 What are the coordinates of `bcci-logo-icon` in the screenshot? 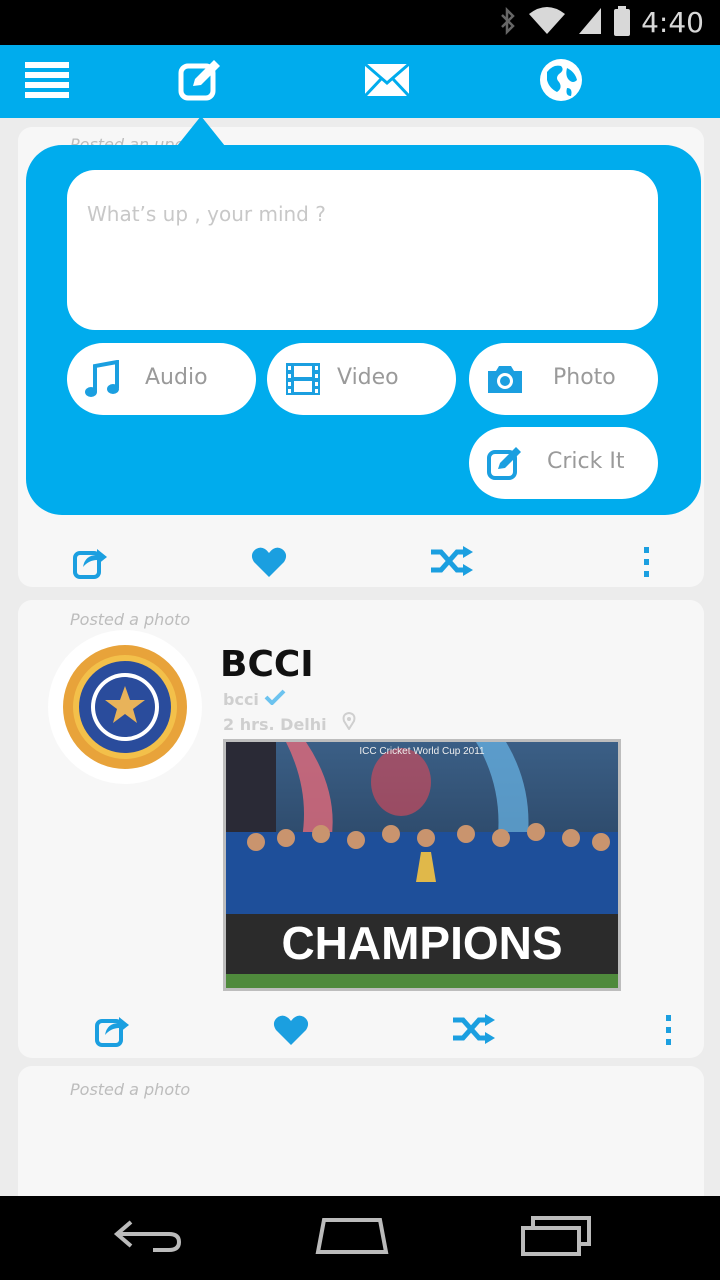 It's located at (125, 707).